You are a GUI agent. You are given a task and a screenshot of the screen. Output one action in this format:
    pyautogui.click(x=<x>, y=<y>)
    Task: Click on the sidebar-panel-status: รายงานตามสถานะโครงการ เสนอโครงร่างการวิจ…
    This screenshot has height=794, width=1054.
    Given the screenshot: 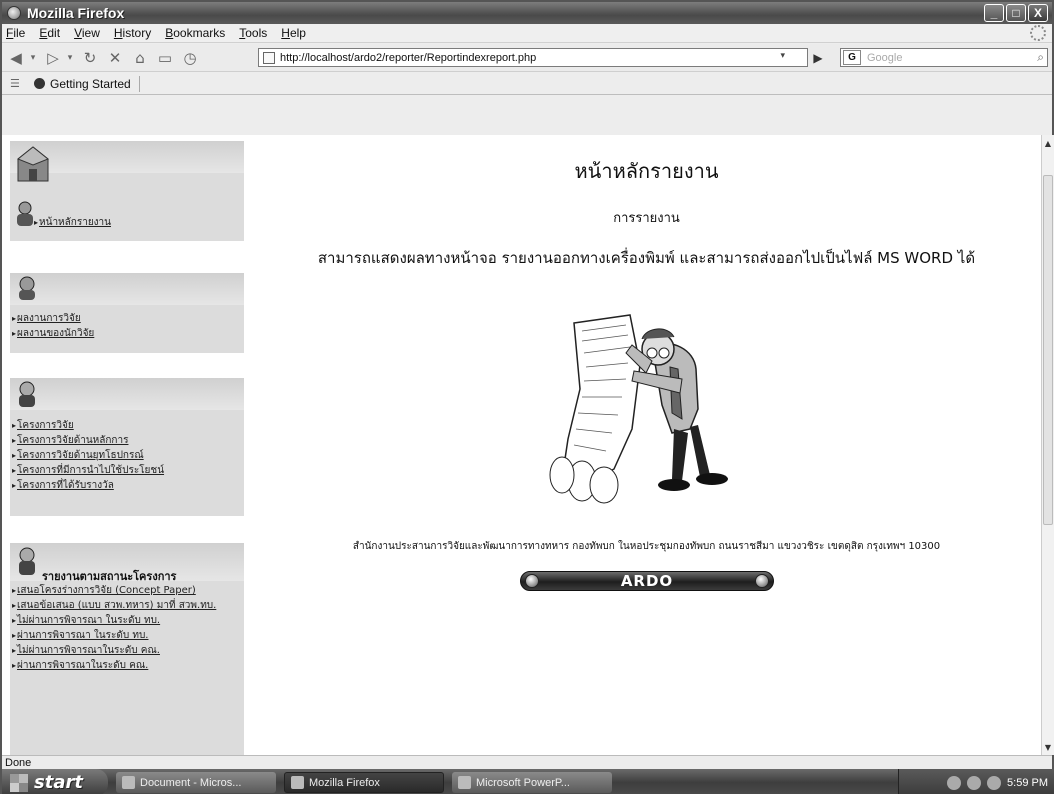 What is the action you would take?
    pyautogui.click(x=127, y=649)
    